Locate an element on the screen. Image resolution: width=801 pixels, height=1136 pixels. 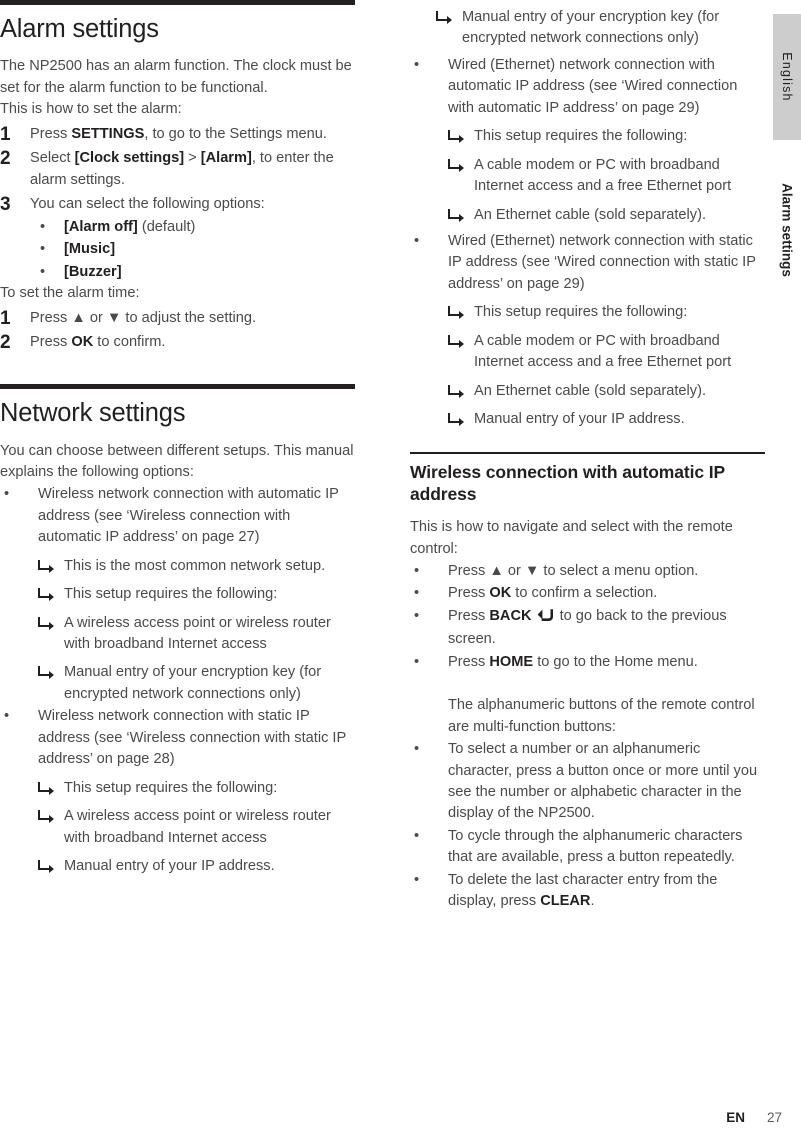
list-item: • [Music] is located at coordinates (192, 249).